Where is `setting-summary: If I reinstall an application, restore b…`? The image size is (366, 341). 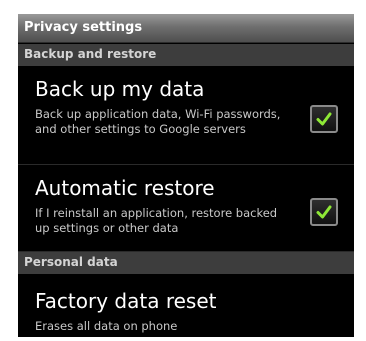 setting-summary: If I reinstall an application, restore b… is located at coordinates (156, 220).